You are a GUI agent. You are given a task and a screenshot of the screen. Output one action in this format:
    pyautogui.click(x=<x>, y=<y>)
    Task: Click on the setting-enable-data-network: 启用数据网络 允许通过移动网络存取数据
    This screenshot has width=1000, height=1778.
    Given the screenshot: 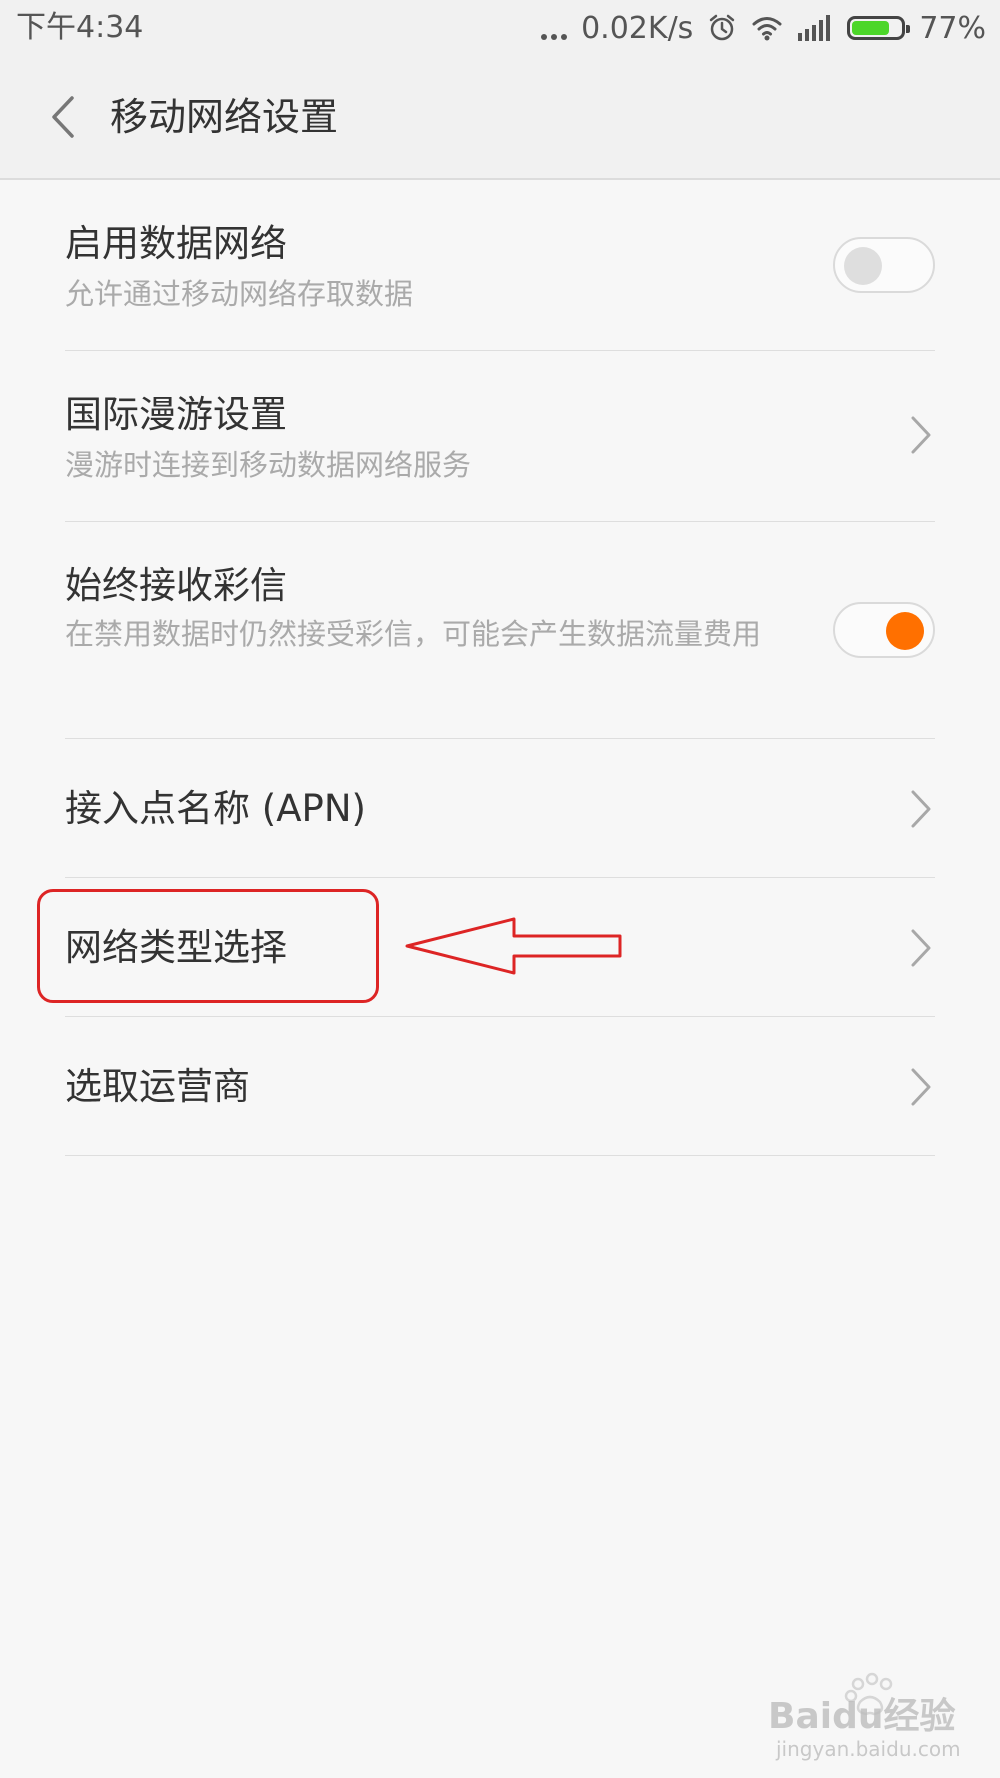 What is the action you would take?
    pyautogui.click(x=500, y=265)
    